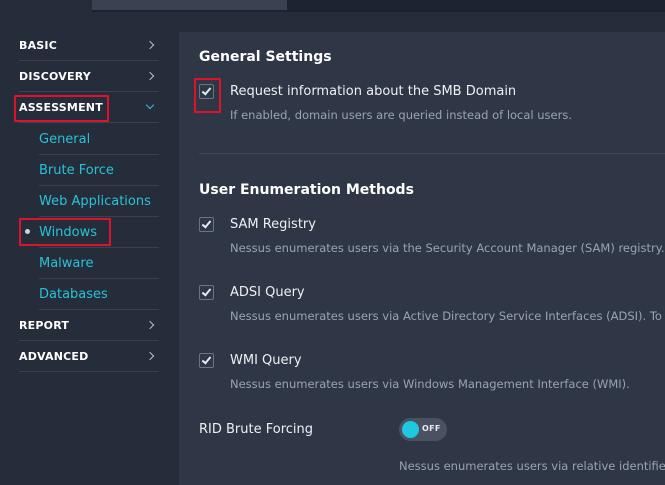  I want to click on sidebar-item-databases: Databases, so click(99, 294).